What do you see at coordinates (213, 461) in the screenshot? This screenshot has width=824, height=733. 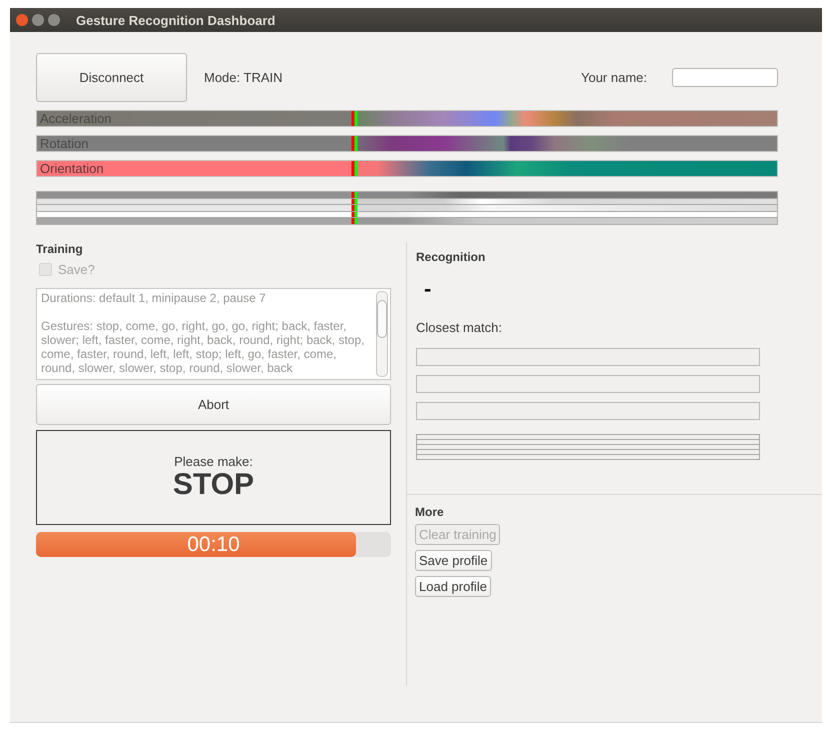 I see `prompt-label: Please make:` at bounding box center [213, 461].